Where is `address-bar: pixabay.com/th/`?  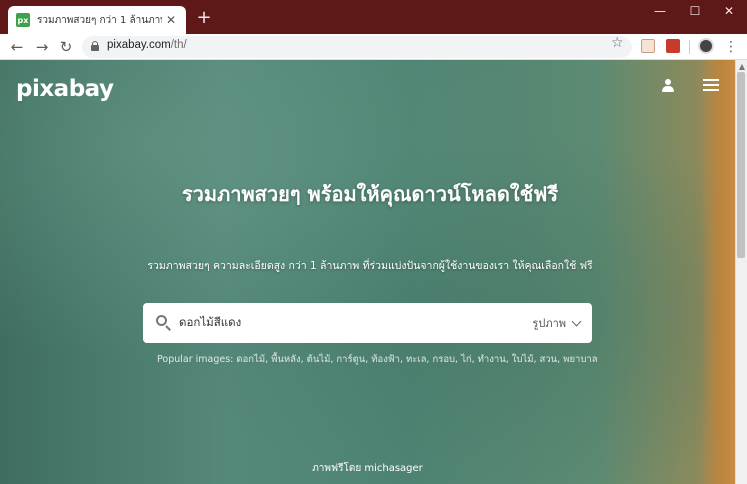 address-bar: pixabay.com/th/ is located at coordinates (357, 47).